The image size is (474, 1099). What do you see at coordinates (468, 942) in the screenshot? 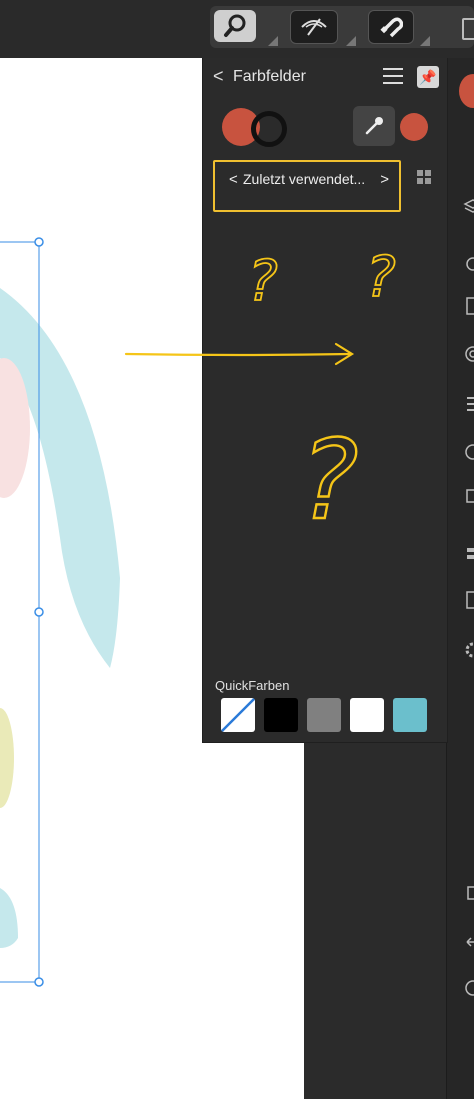
I see `move-icon` at bounding box center [468, 942].